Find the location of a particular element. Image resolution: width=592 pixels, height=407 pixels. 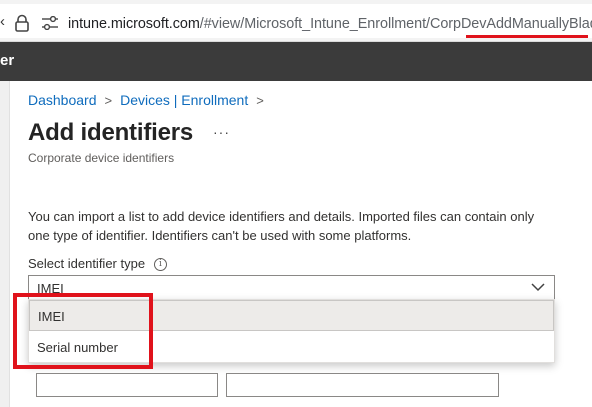

breadcrumb-dashboard: Dashboard is located at coordinates (62, 100).